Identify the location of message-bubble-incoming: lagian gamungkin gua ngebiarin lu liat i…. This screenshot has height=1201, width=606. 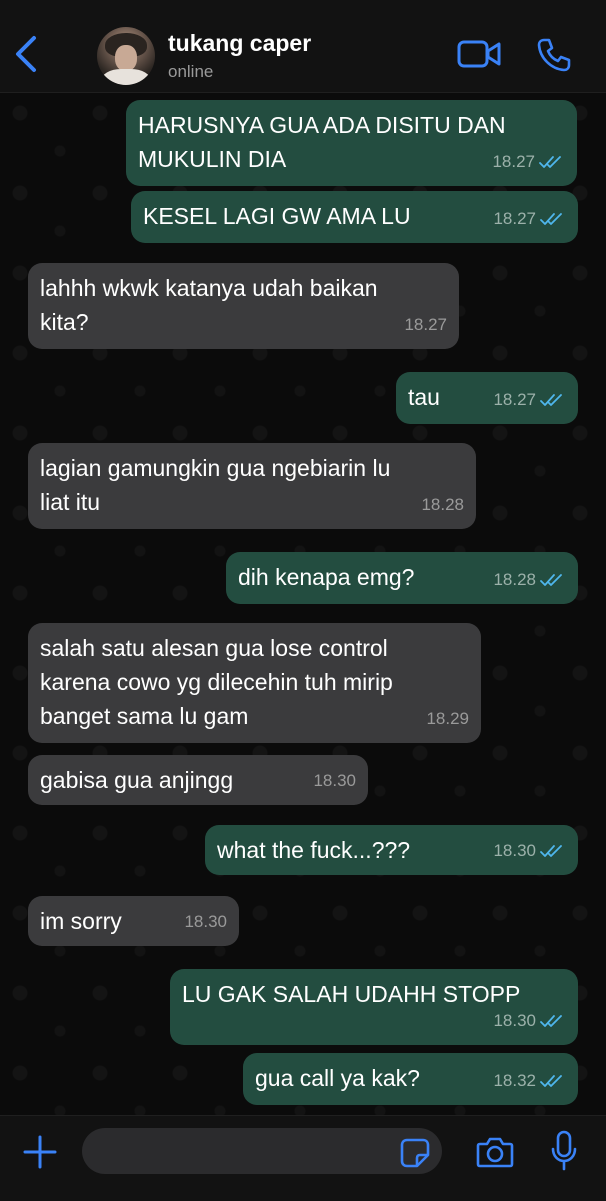
(252, 486).